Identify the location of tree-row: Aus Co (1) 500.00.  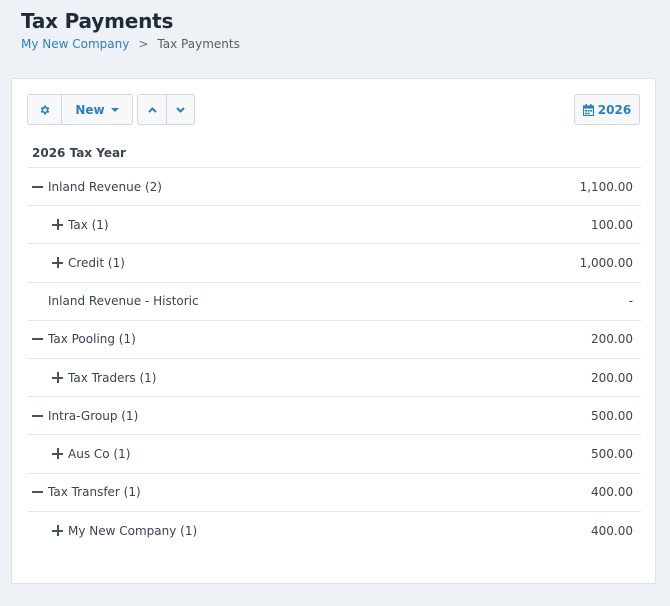
(334, 454).